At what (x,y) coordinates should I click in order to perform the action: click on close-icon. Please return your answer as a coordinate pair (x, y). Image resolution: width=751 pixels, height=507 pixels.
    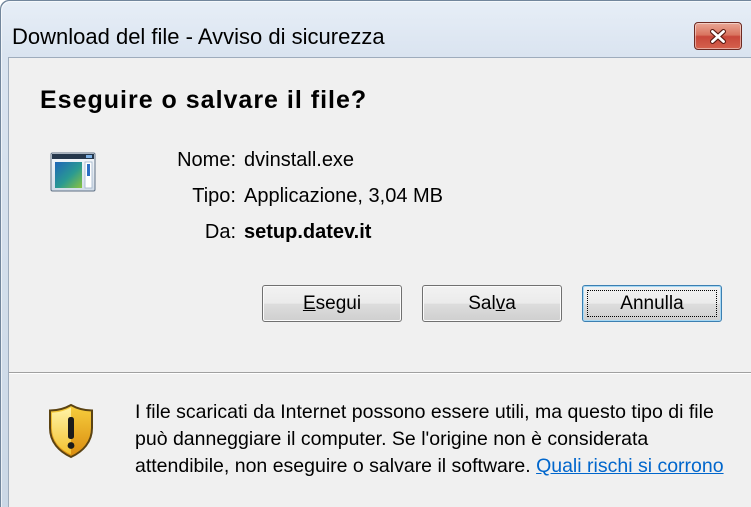
    Looking at the image, I should click on (718, 36).